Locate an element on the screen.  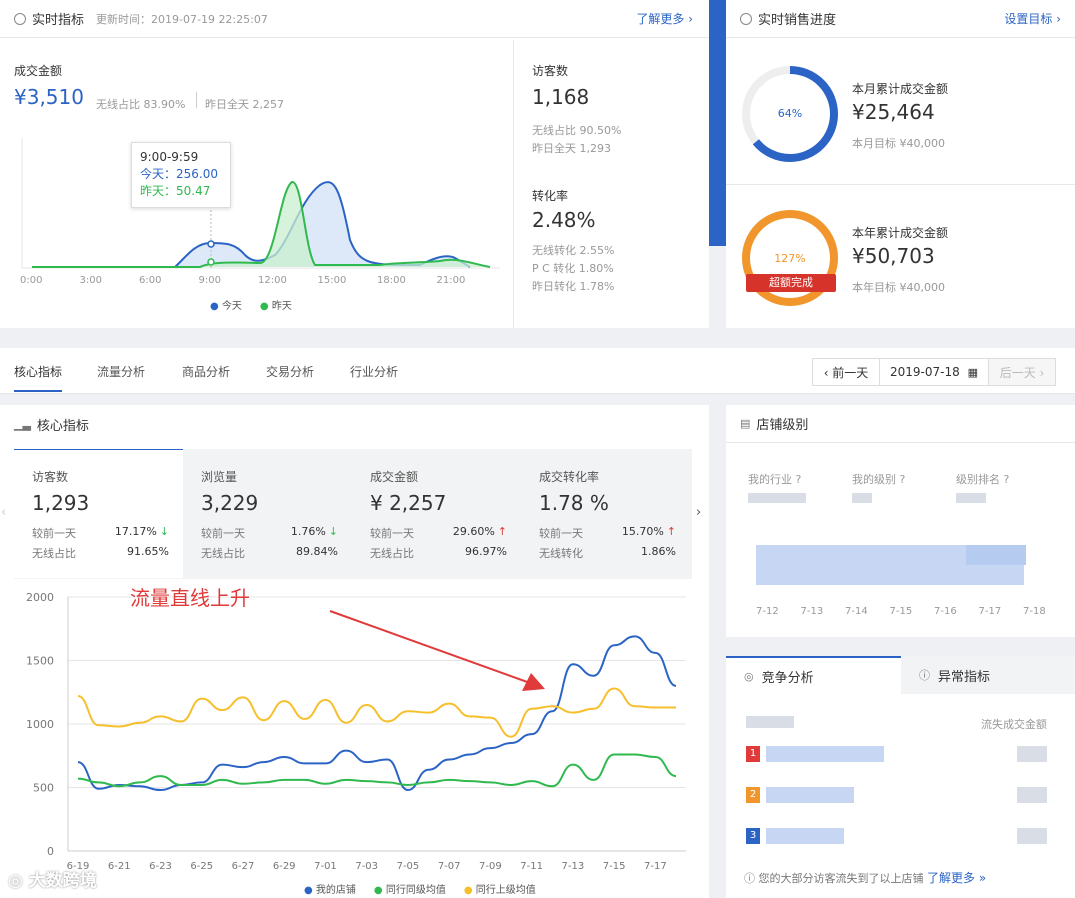
x-tick-label: 0:00 is located at coordinates (31, 280).